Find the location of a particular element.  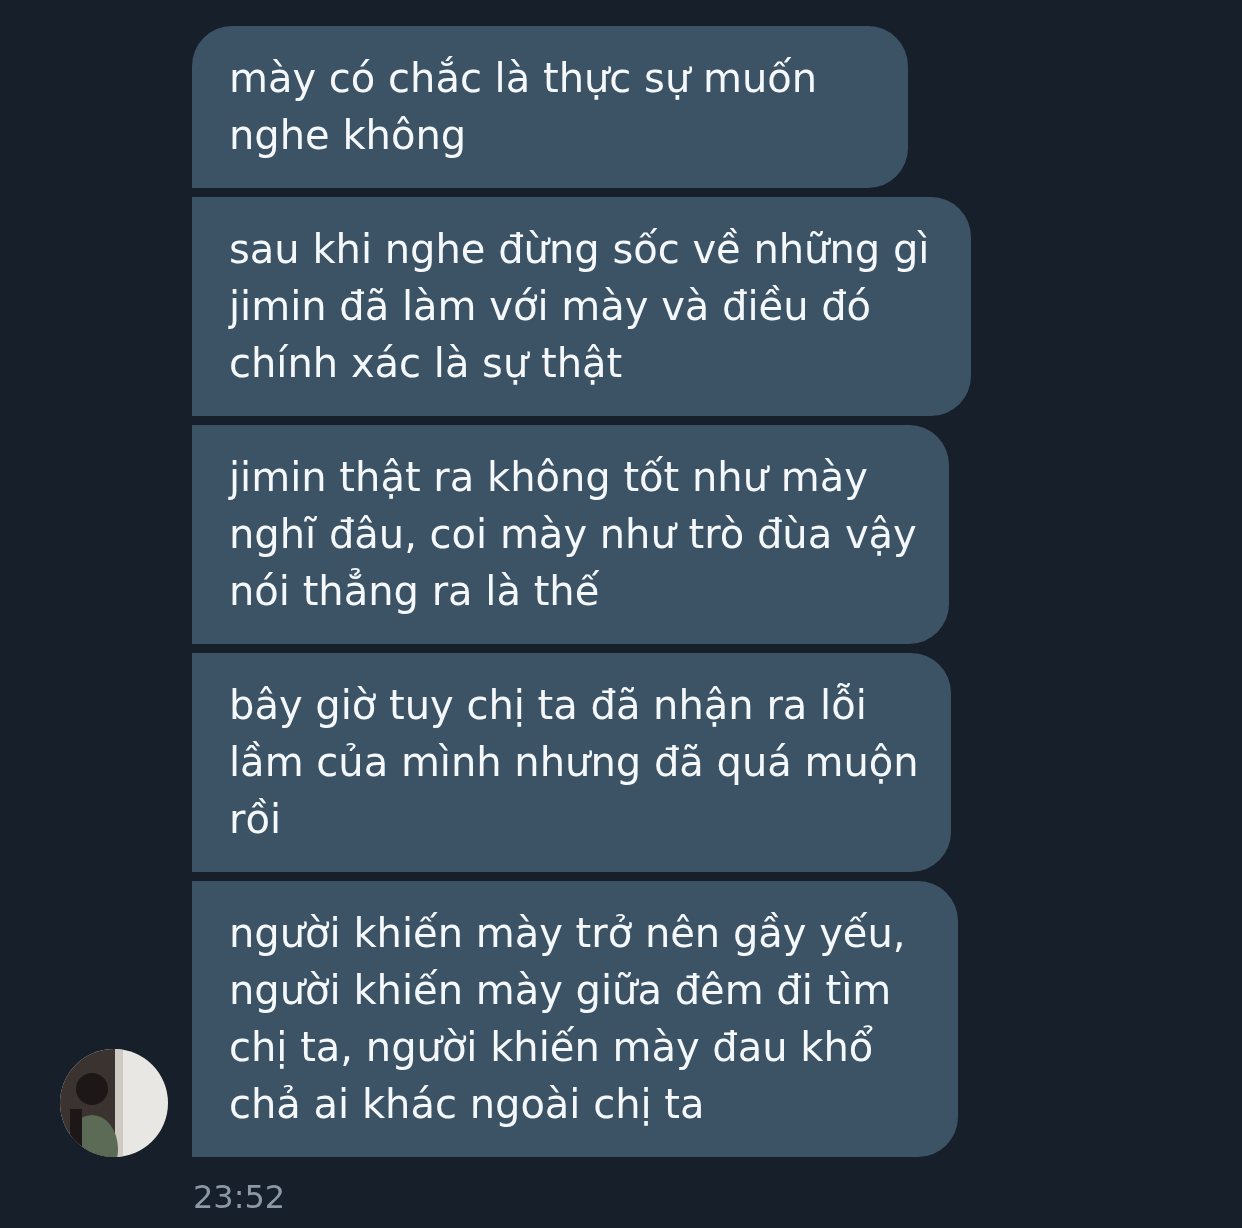

message-bubble: người khiến mày trở nên gầy yếu, người khiến mày giữa đêm đi tìm chị ta, người khiến mày đau khổ chả ai khác ngoài chị ta is located at coordinates (575, 1019).